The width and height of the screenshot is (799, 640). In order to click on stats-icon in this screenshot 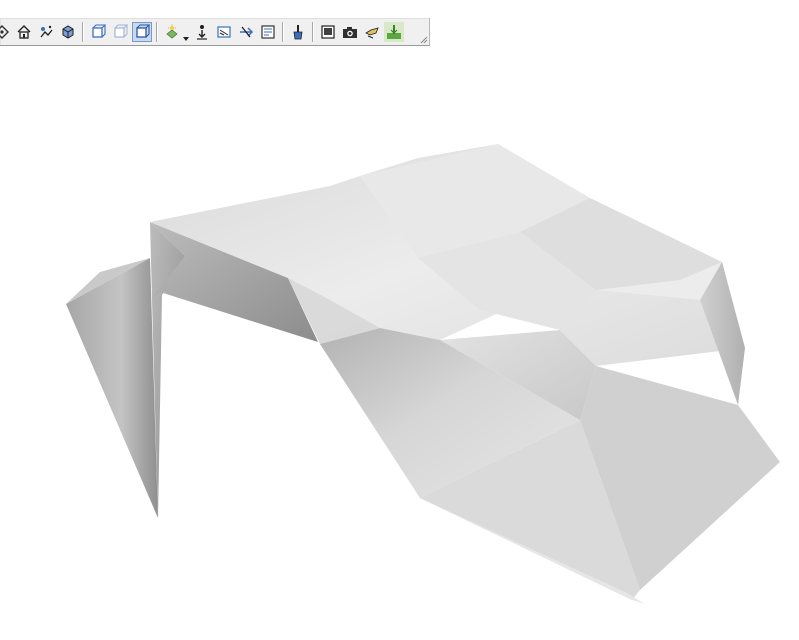, I will do `click(268, 31)`.